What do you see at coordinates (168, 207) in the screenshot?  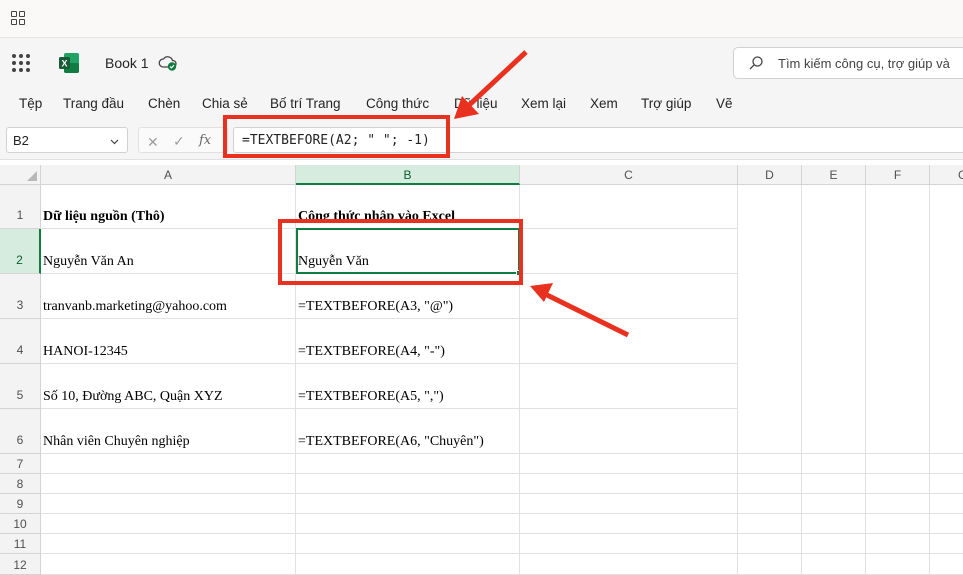 I see `cell-a1: Dữ liệu nguồn (Thô)` at bounding box center [168, 207].